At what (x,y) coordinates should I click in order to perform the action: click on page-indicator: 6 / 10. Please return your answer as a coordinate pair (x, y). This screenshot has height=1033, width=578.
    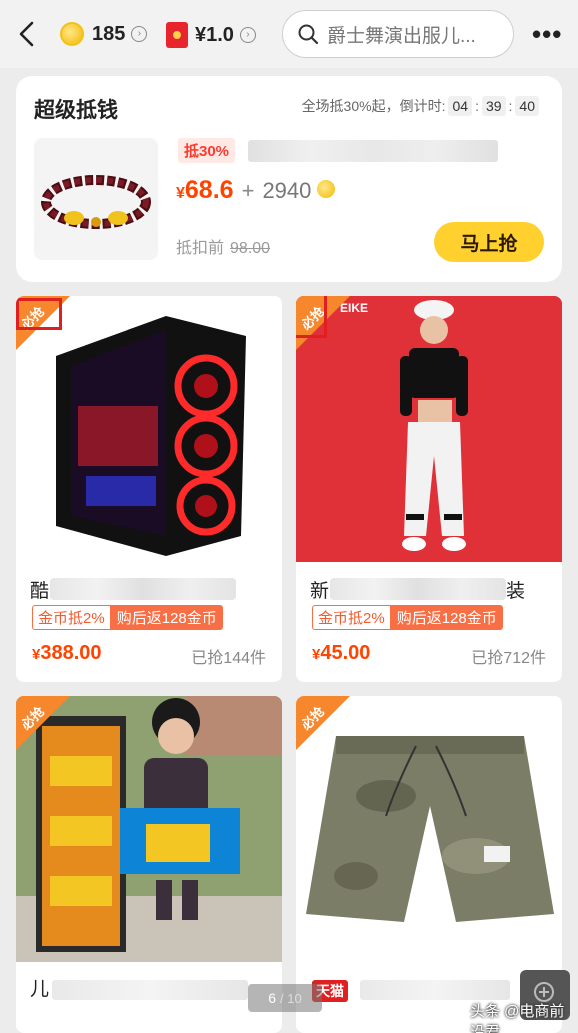
    Looking at the image, I should click on (285, 998).